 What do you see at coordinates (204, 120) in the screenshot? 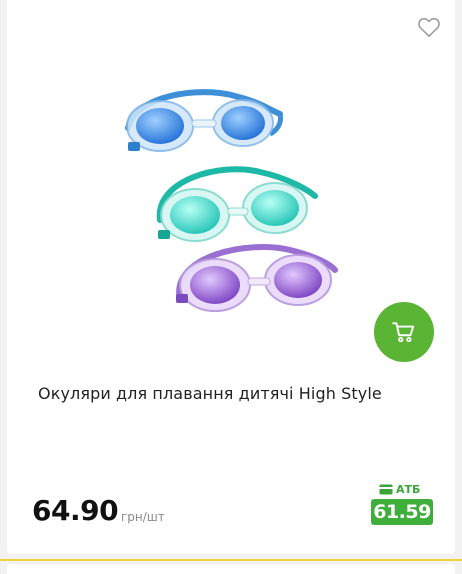
I see `goggles-blue` at bounding box center [204, 120].